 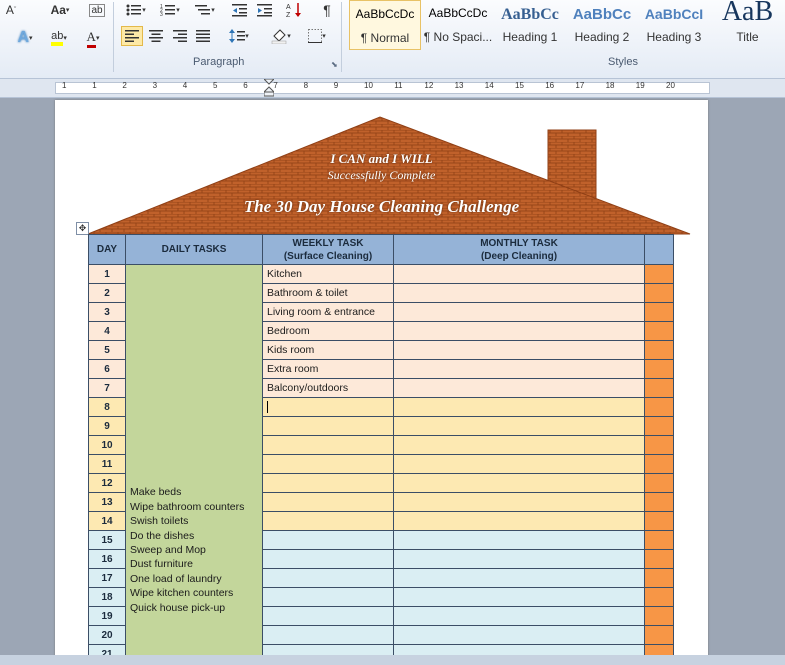 What do you see at coordinates (107, 350) in the screenshot?
I see `day-cell: 5` at bounding box center [107, 350].